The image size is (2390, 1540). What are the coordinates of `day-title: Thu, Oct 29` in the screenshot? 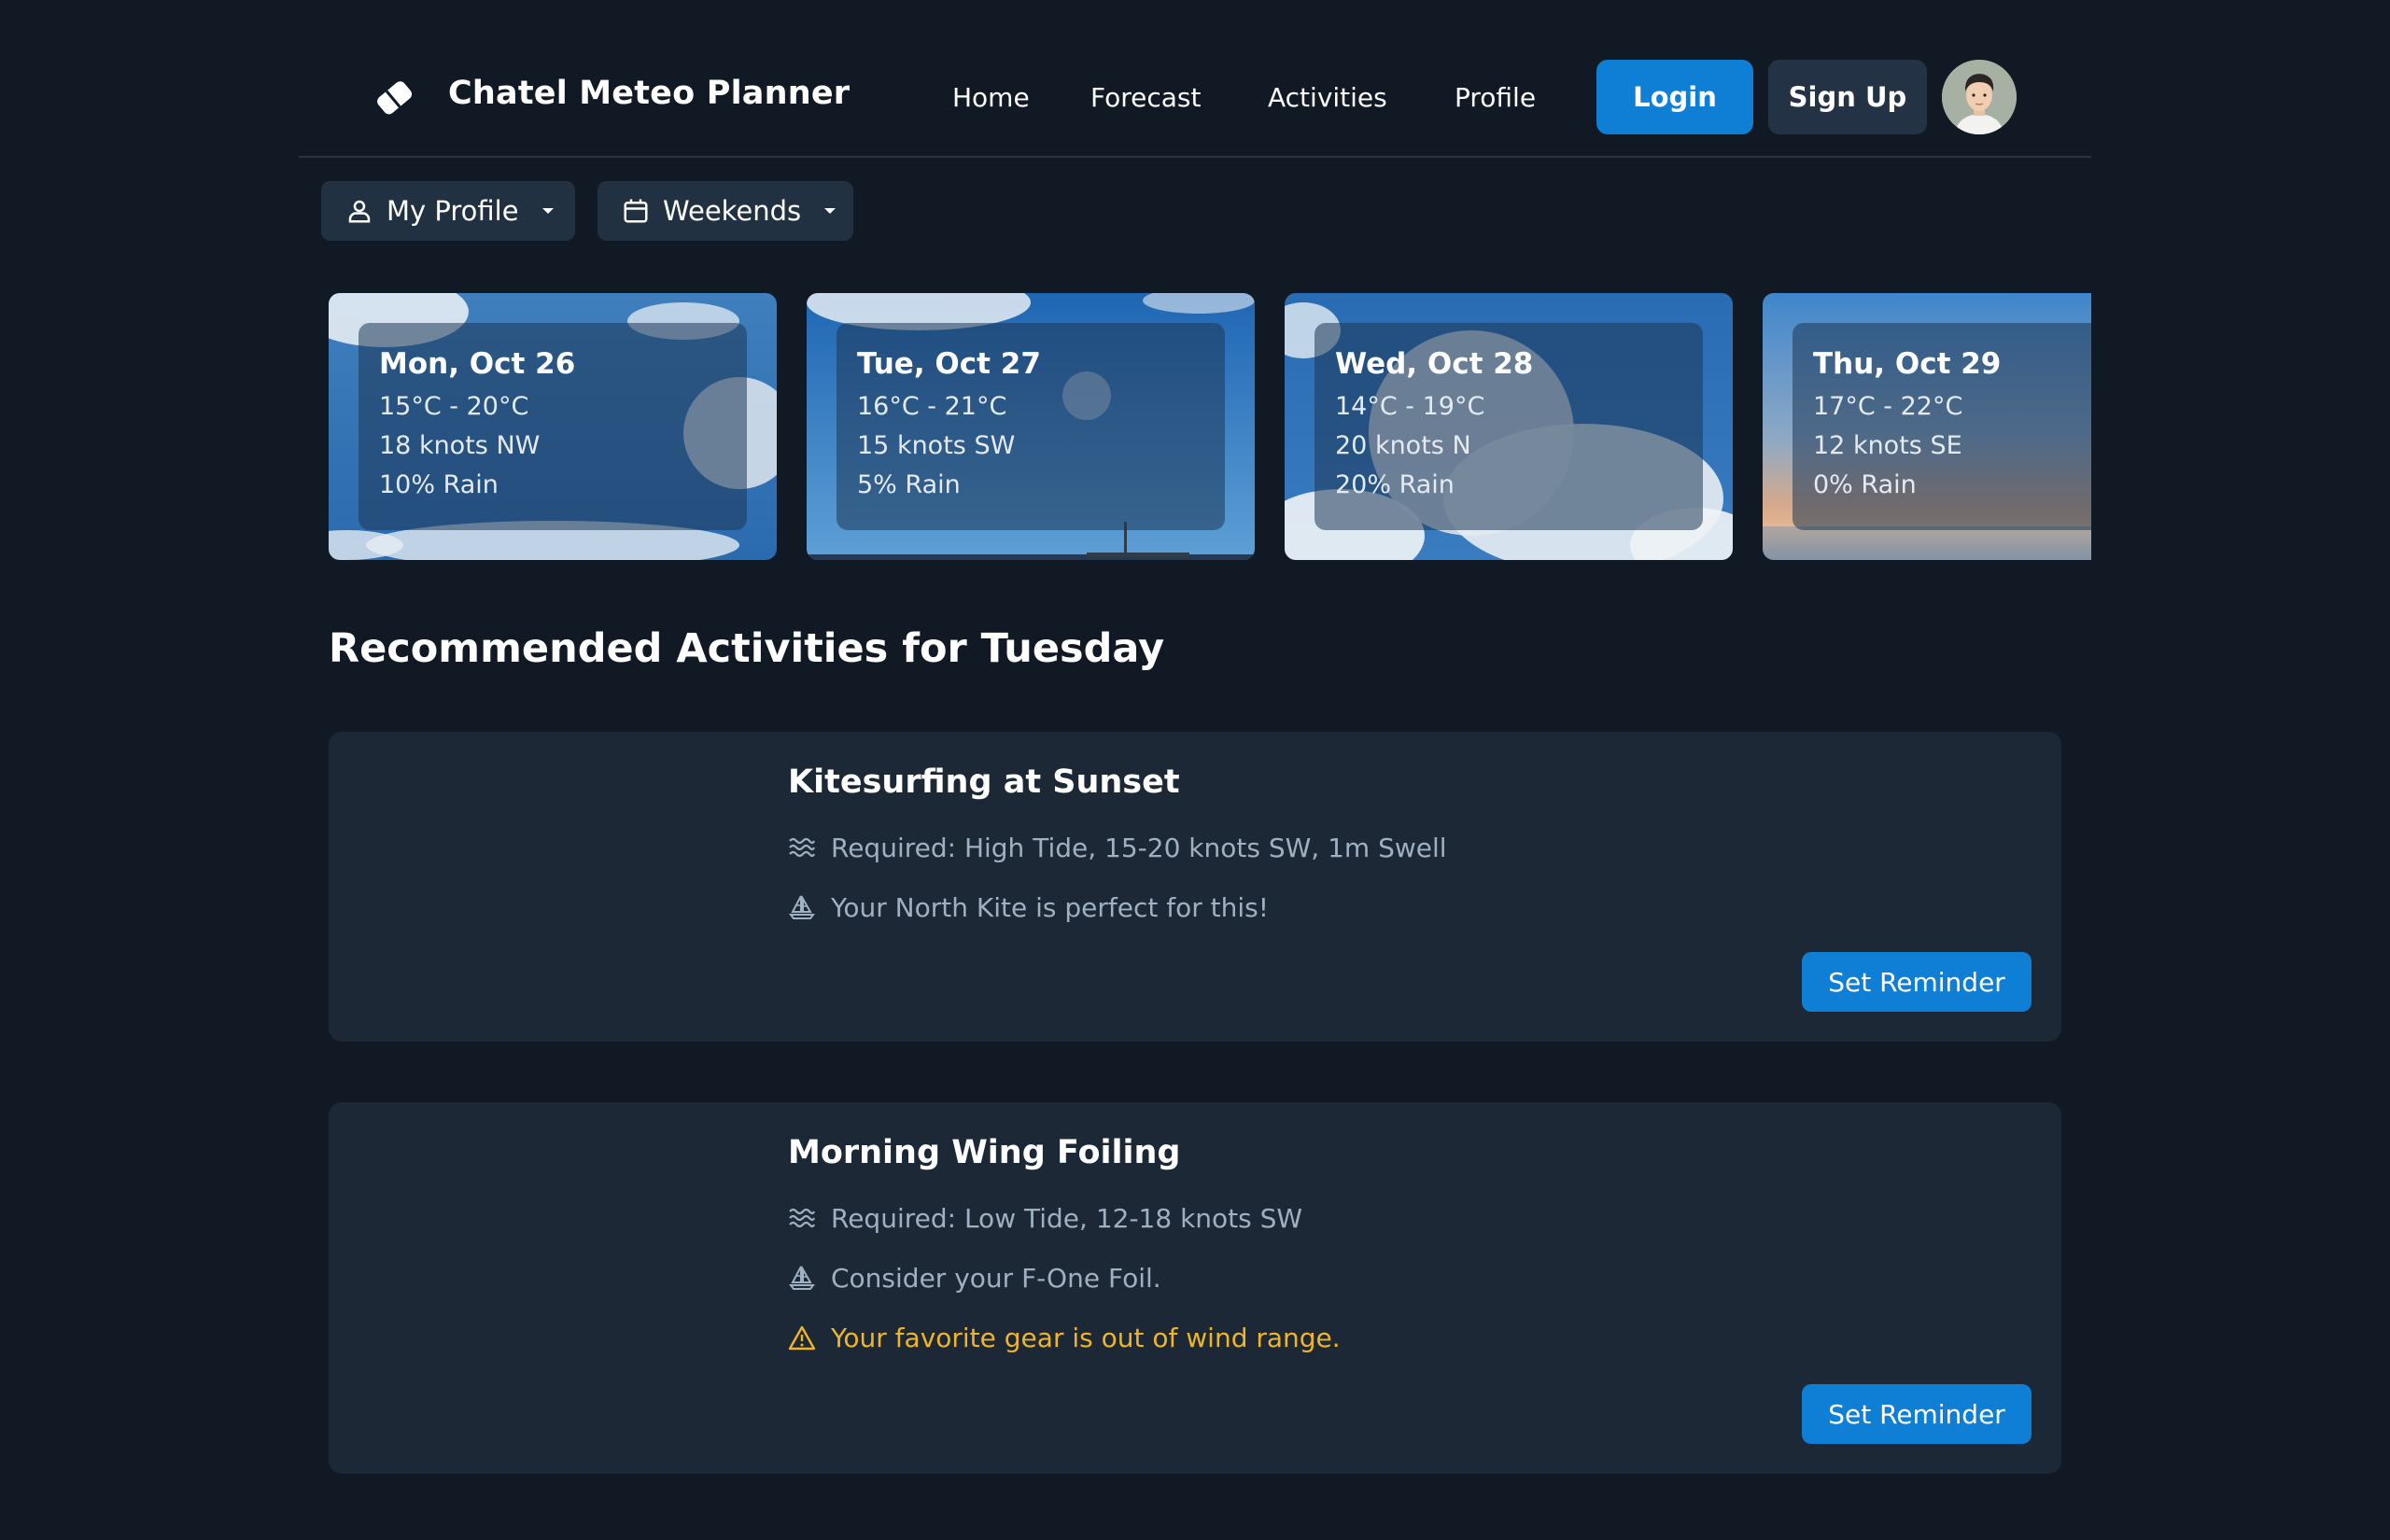 It's located at (1907, 364).